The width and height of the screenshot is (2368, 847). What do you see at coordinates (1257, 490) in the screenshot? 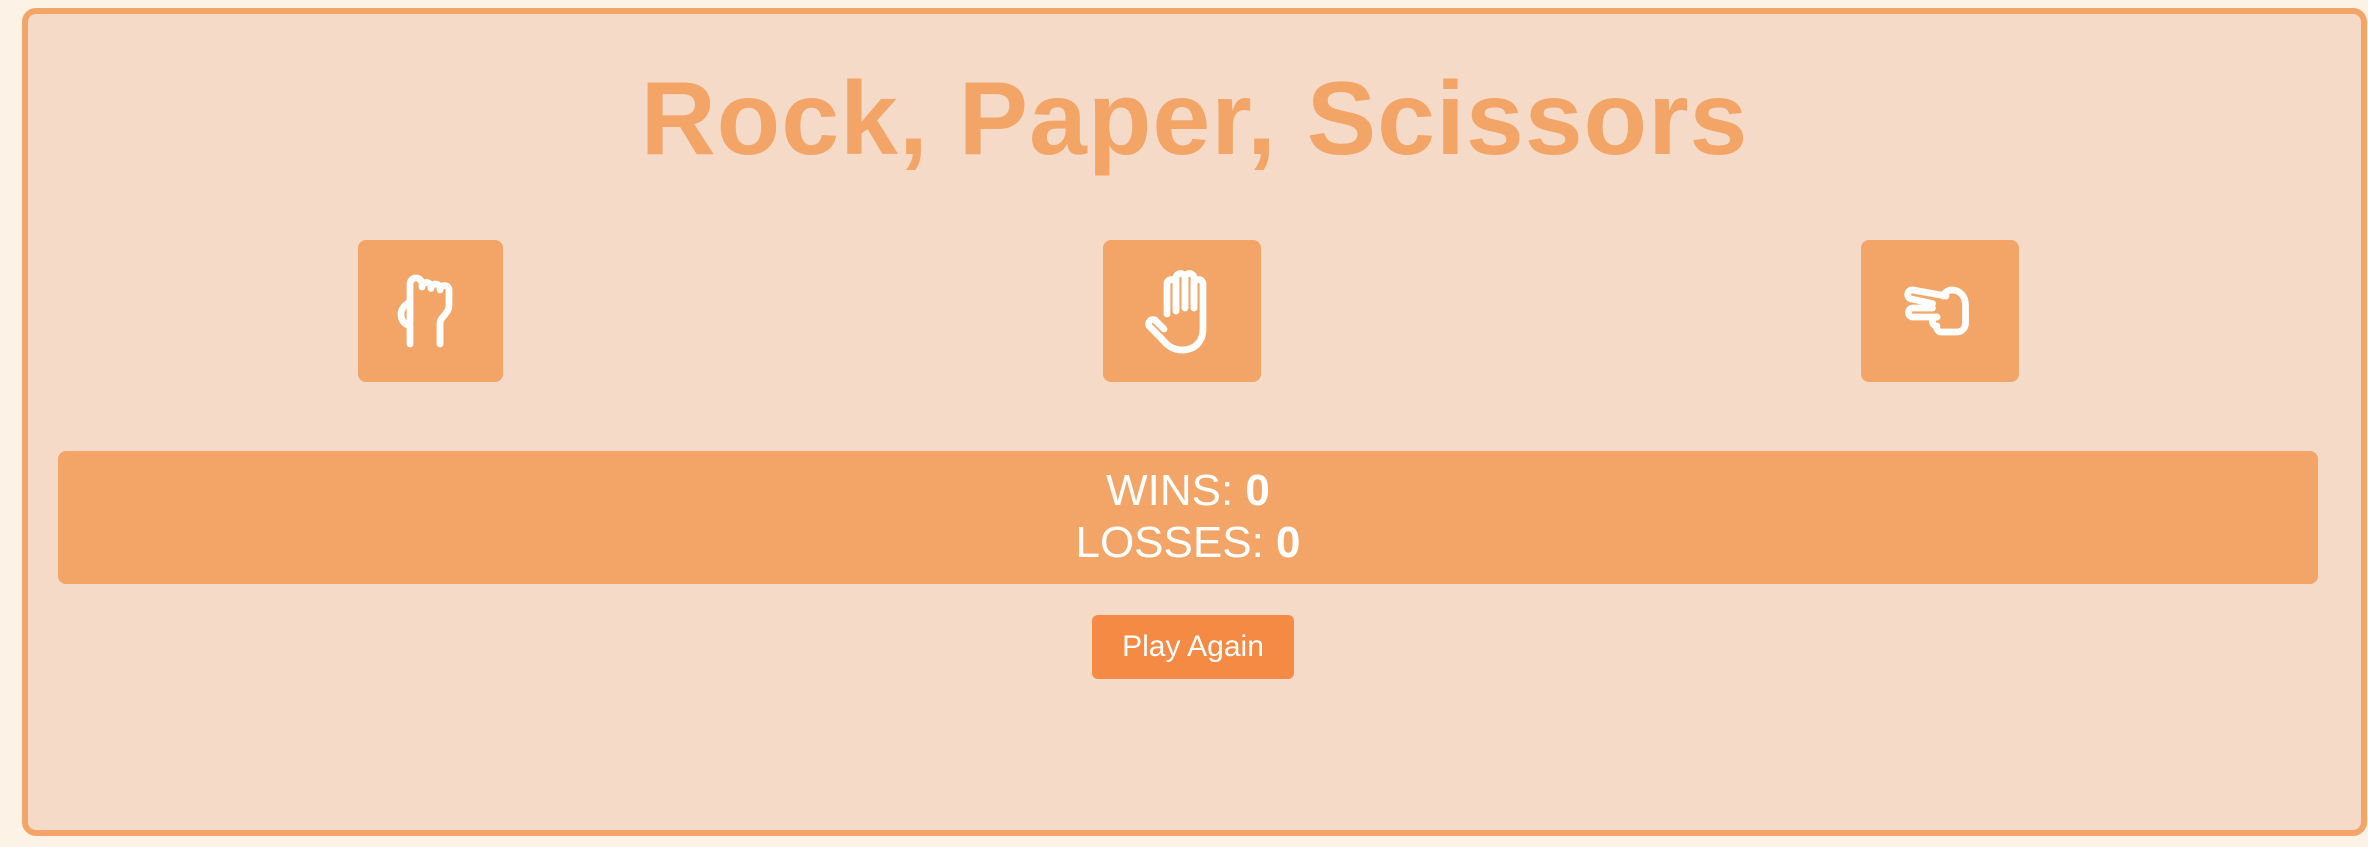
I see `wins-count: 0` at bounding box center [1257, 490].